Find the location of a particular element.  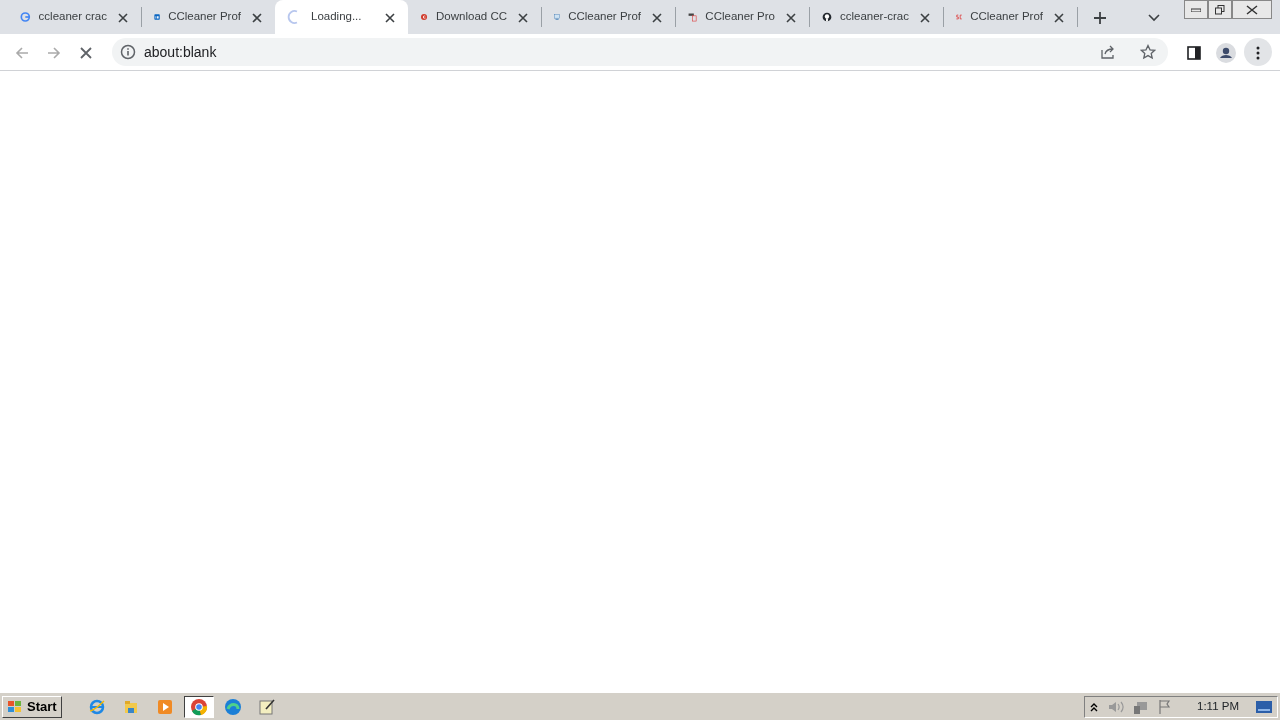

minimize-icon is located at coordinates (1196, 9).